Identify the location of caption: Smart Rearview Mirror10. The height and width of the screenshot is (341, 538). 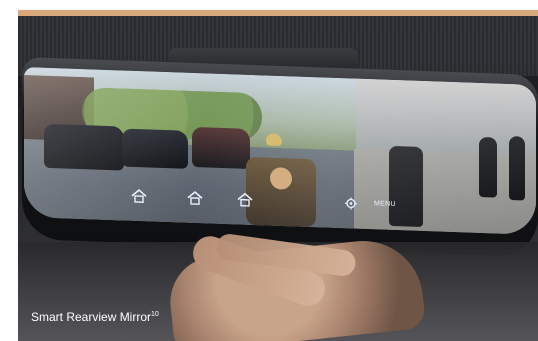
(95, 317).